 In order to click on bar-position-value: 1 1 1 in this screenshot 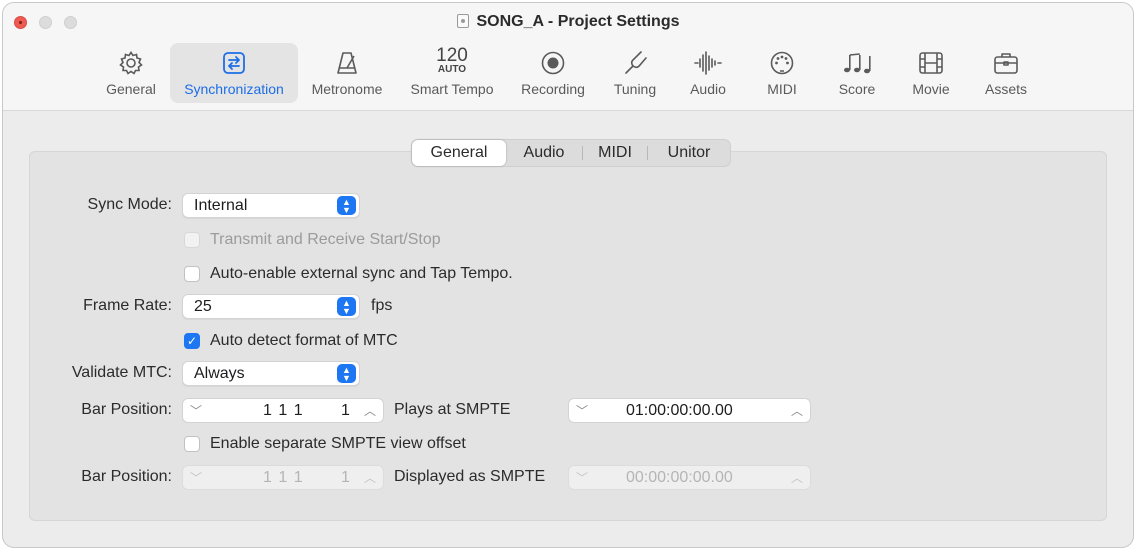, I will do `click(283, 410)`.